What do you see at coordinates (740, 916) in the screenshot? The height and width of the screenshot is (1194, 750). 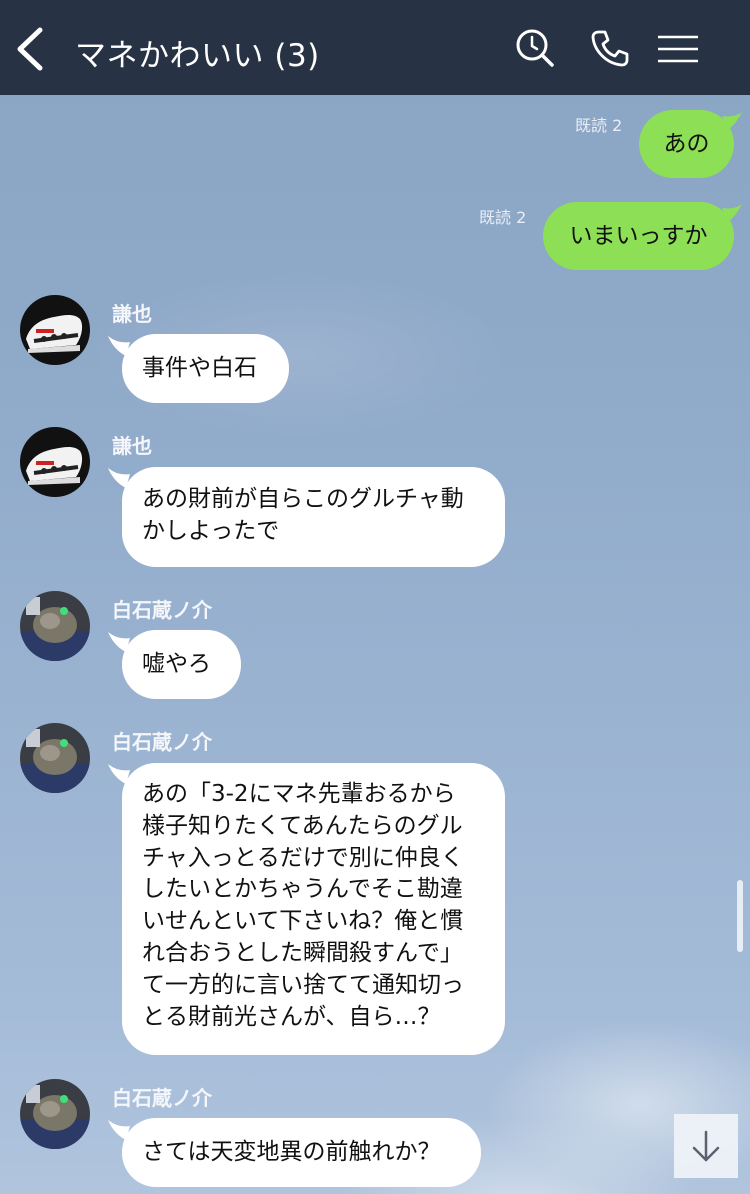 I see `scrollbar` at bounding box center [740, 916].